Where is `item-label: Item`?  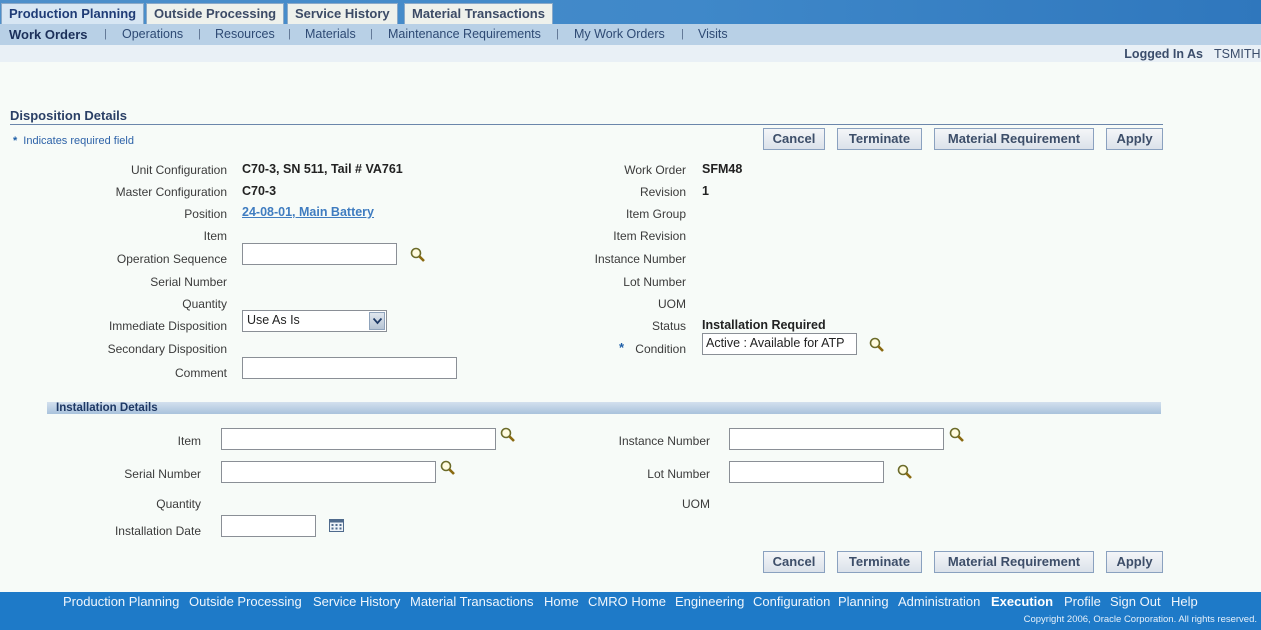 item-label: Item is located at coordinates (215, 236).